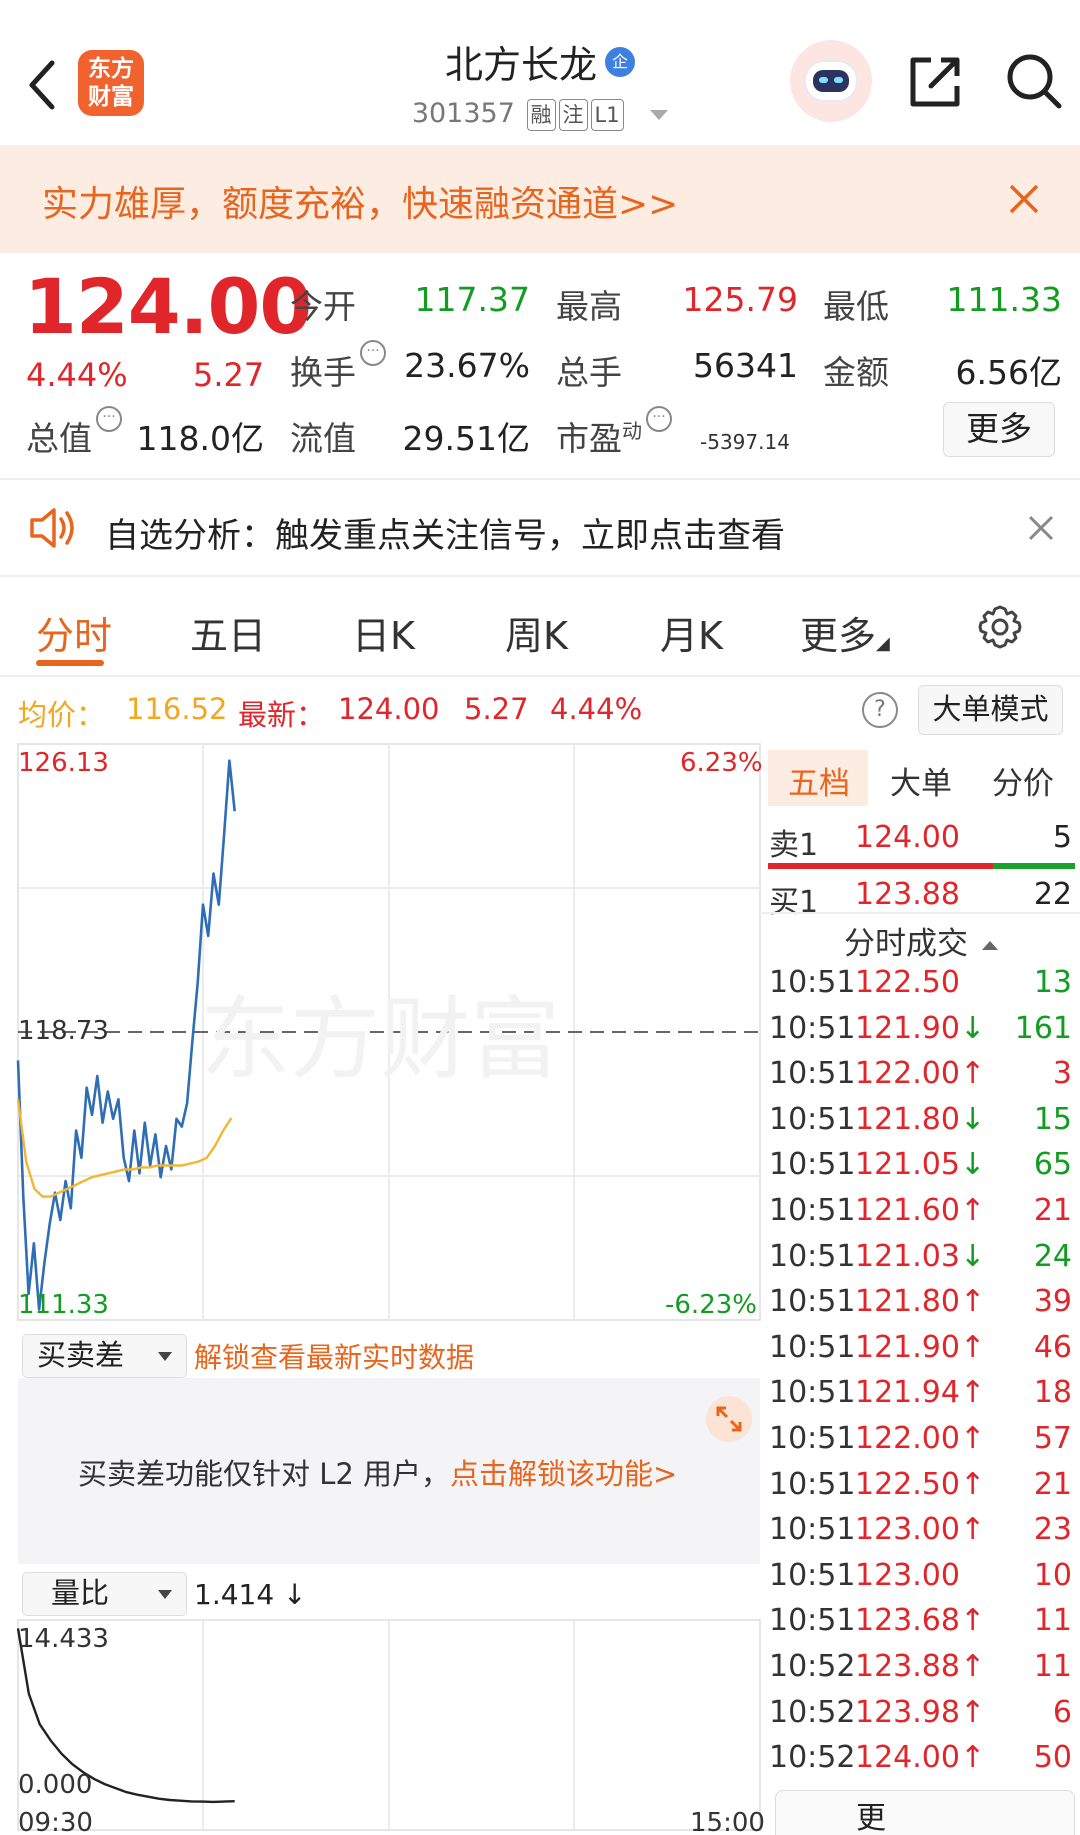 This screenshot has height=1835, width=1080. I want to click on indicator1-select: 买卖差, so click(104, 1356).